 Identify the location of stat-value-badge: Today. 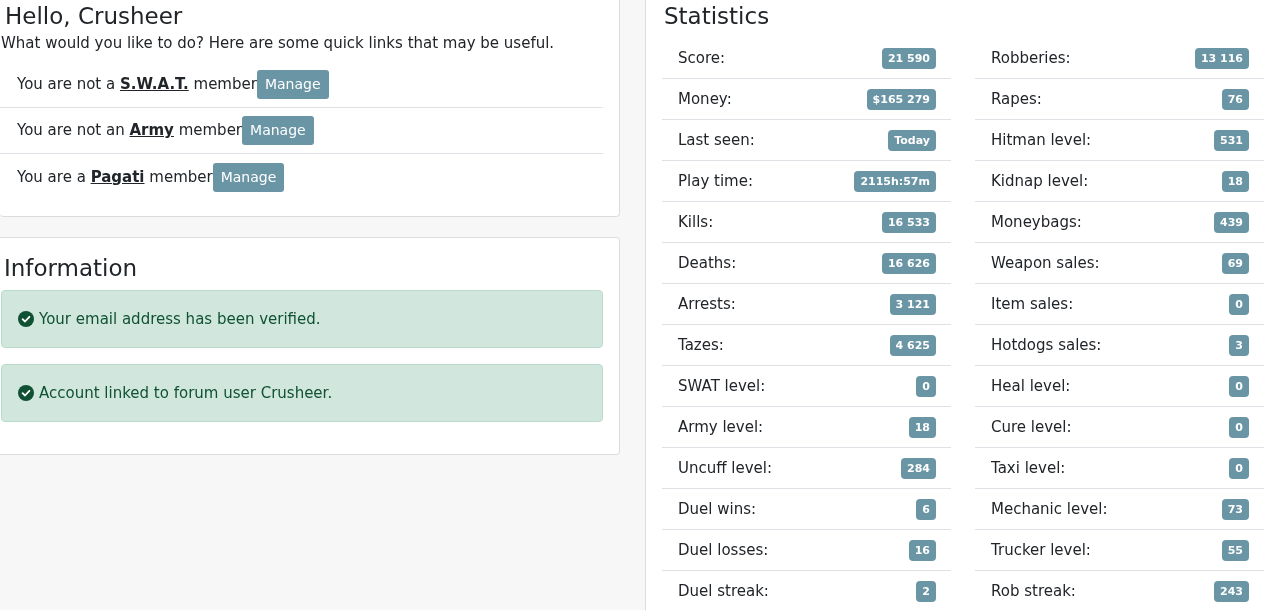
(912, 140).